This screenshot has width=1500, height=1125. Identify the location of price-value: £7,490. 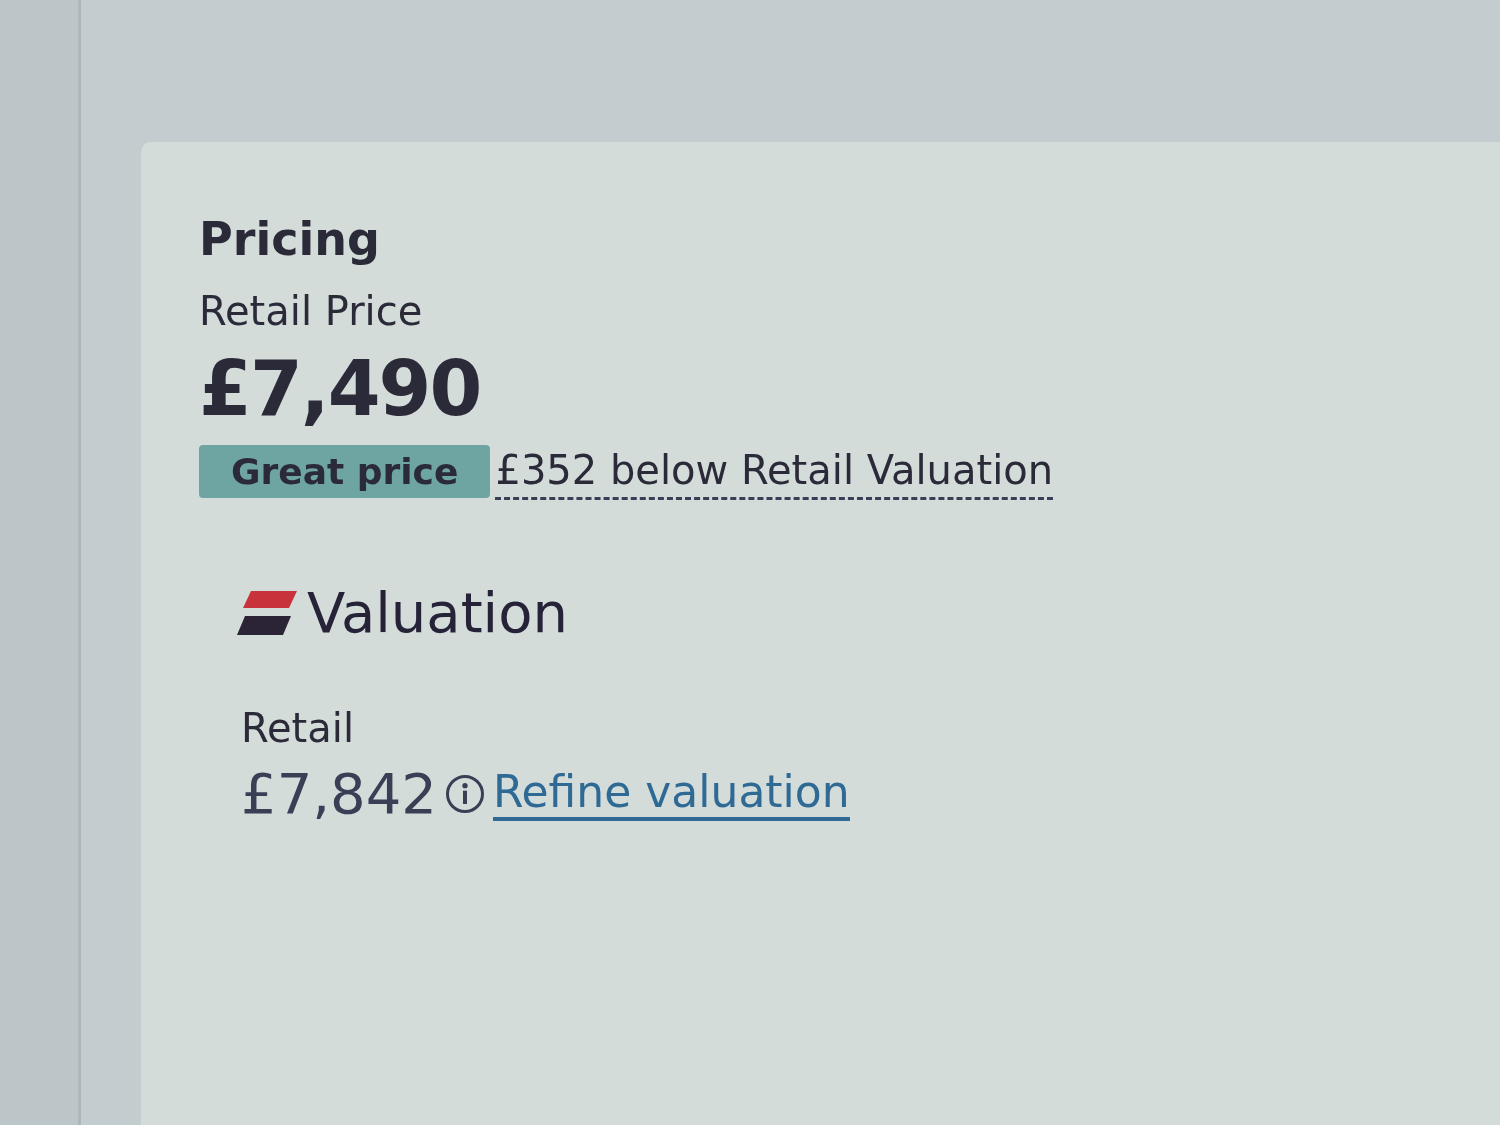
(340, 388).